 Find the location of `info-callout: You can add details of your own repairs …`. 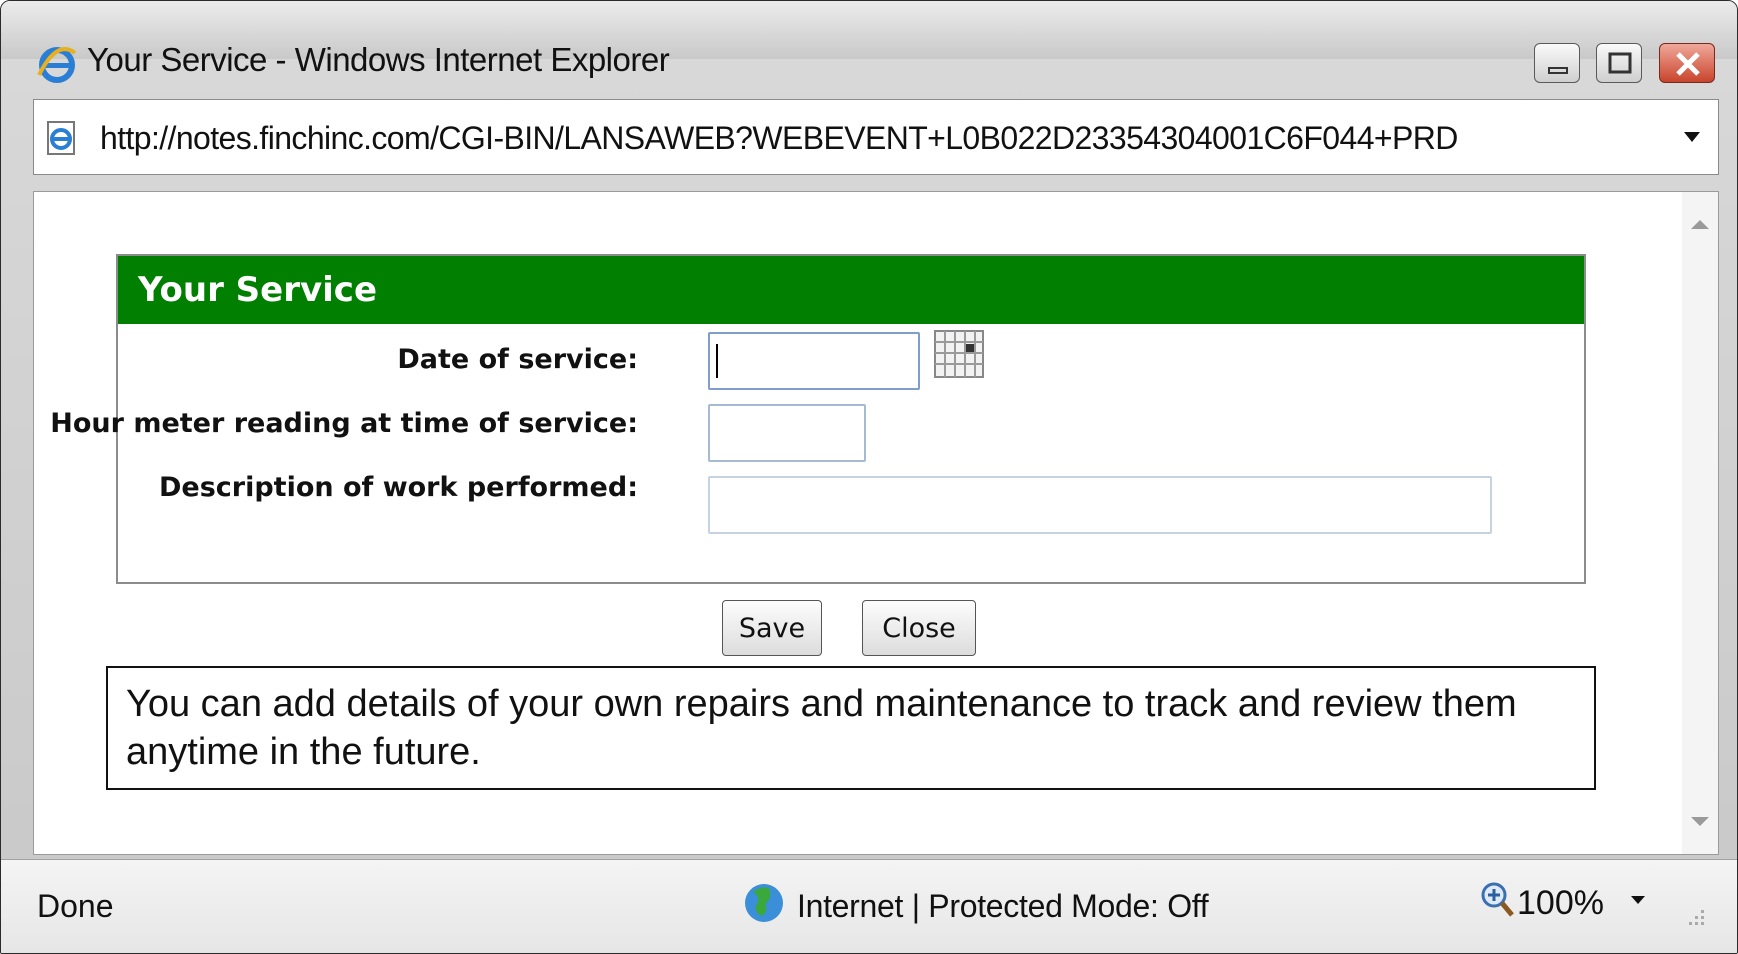

info-callout: You can add details of your own repairs … is located at coordinates (851, 728).